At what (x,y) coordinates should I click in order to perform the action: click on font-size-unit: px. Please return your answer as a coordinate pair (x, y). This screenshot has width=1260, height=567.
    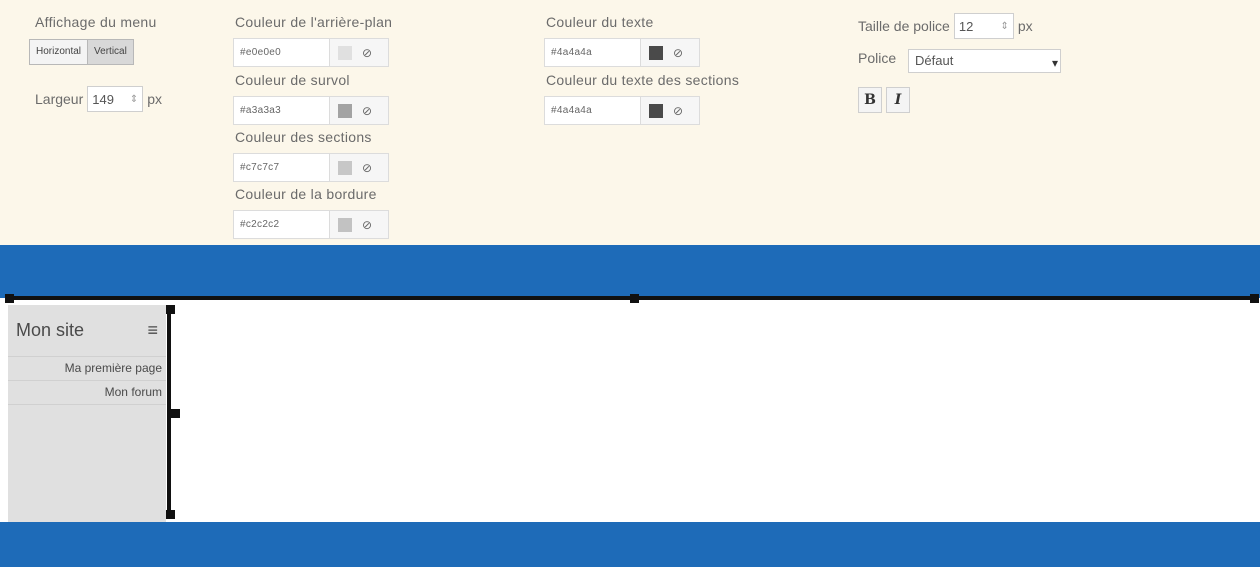
    Looking at the image, I should click on (1025, 26).